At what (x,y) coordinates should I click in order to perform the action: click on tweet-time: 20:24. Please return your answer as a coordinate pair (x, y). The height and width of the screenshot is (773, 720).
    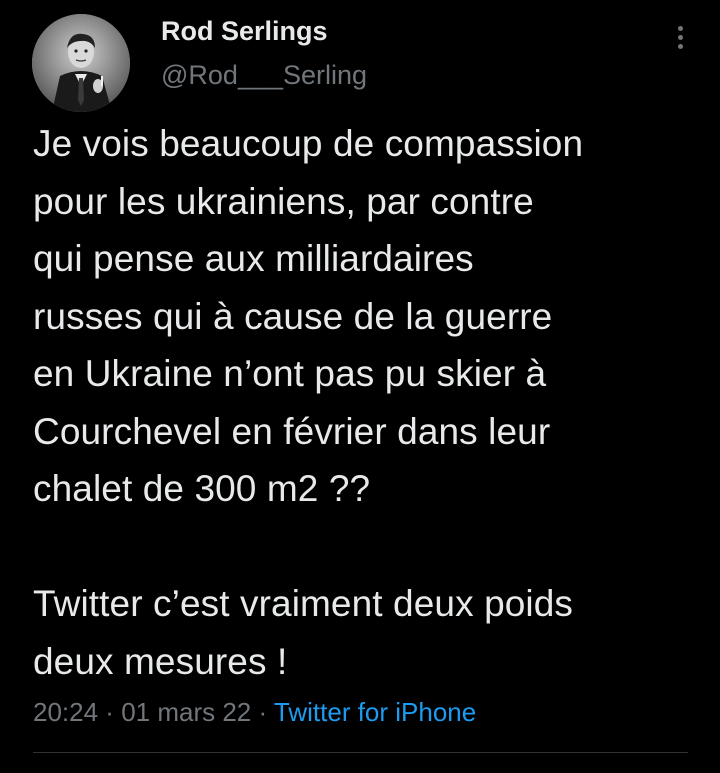
    Looking at the image, I should click on (65, 712).